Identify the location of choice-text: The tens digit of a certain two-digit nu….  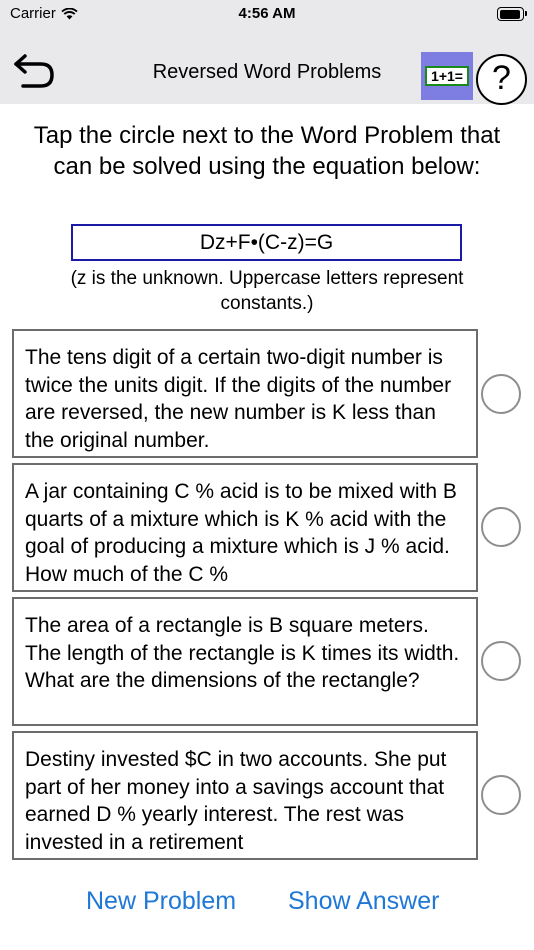
(238, 399).